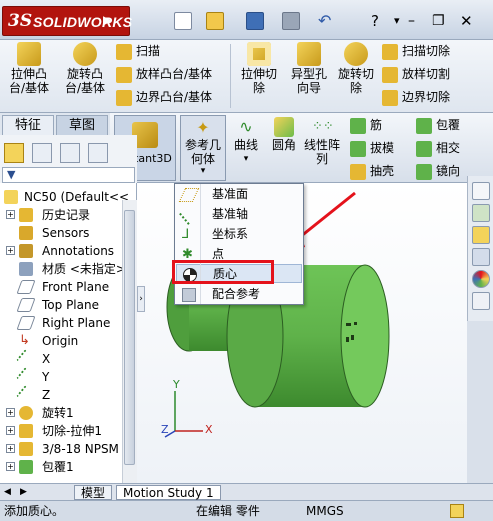 This screenshot has width=493, height=521. Describe the element at coordinates (98, 153) in the screenshot. I see `dimxpert-tab-icon` at that location.